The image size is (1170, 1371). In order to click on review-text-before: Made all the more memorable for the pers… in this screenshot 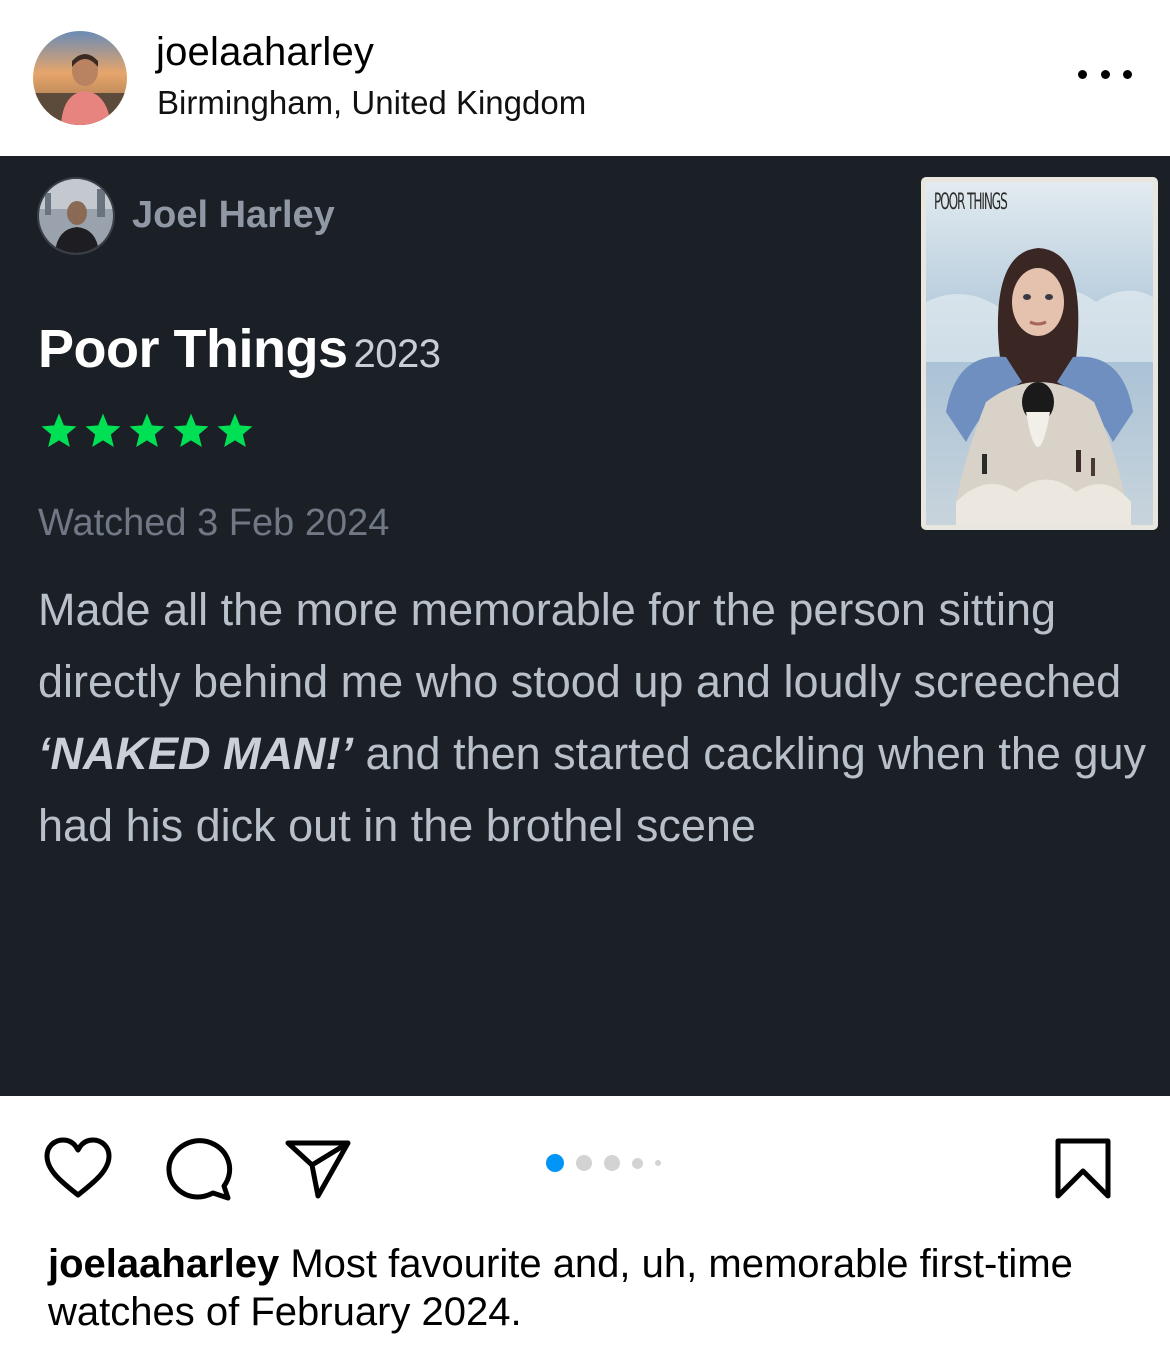, I will do `click(580, 645)`.